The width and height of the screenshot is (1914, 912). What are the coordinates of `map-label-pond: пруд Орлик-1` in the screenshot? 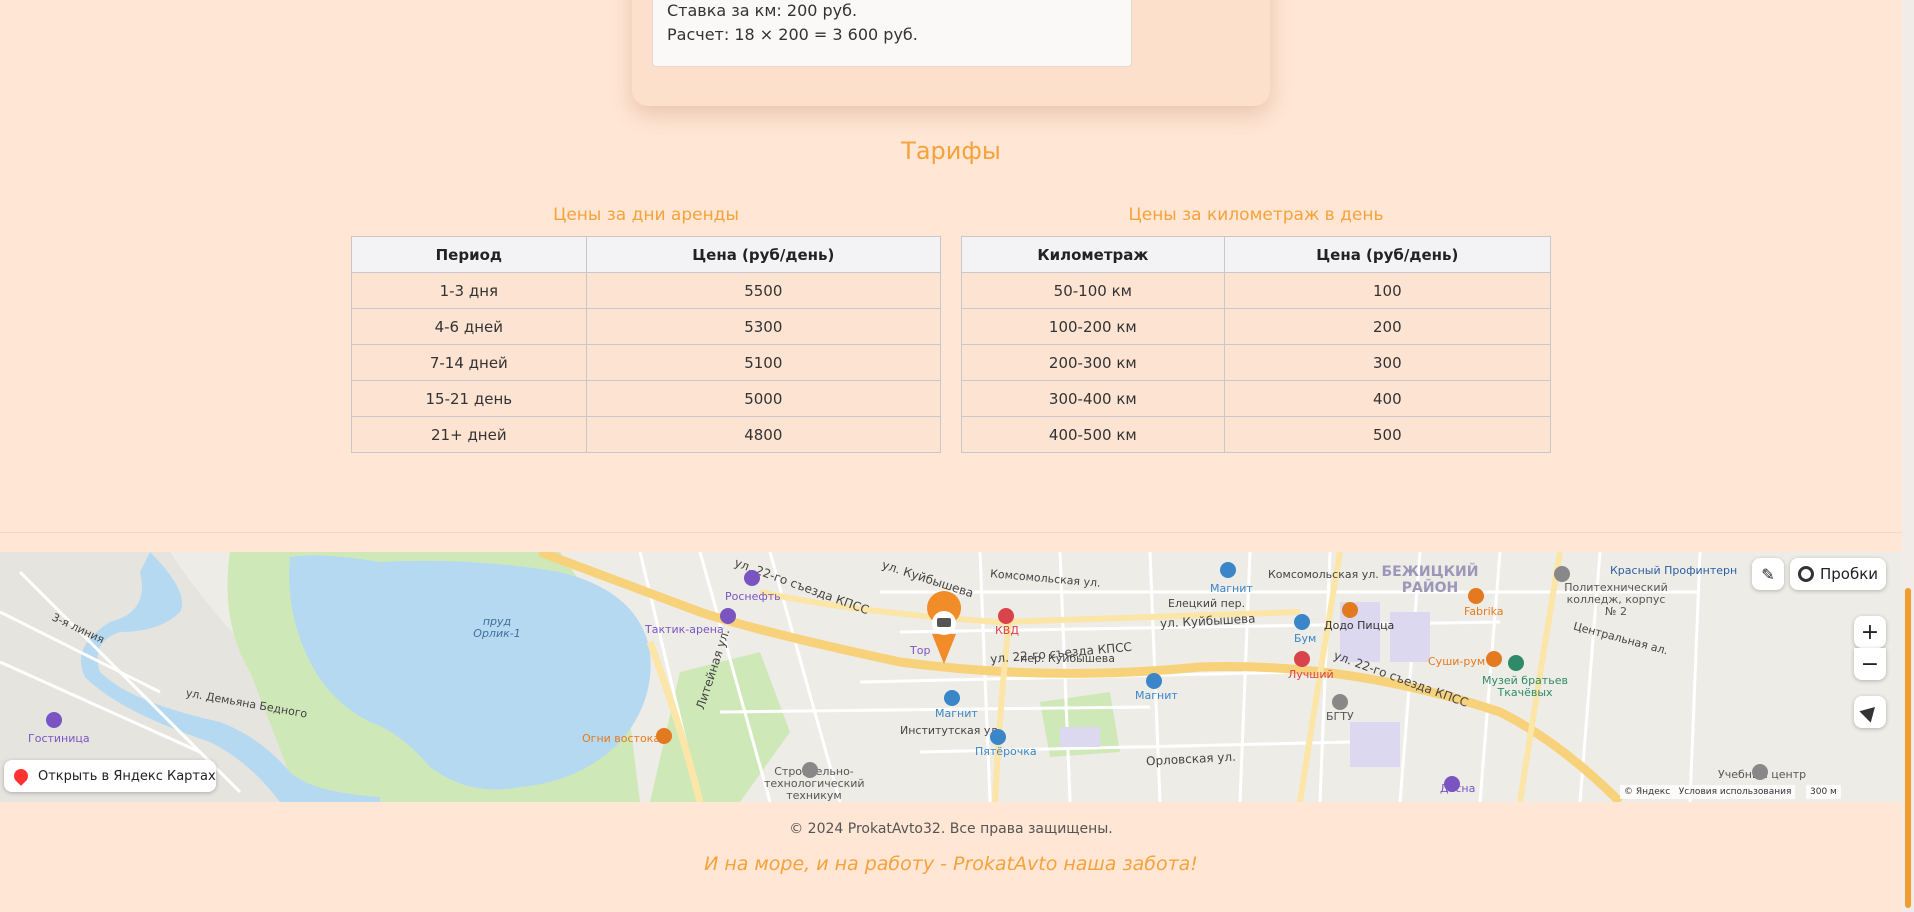 It's located at (497, 627).